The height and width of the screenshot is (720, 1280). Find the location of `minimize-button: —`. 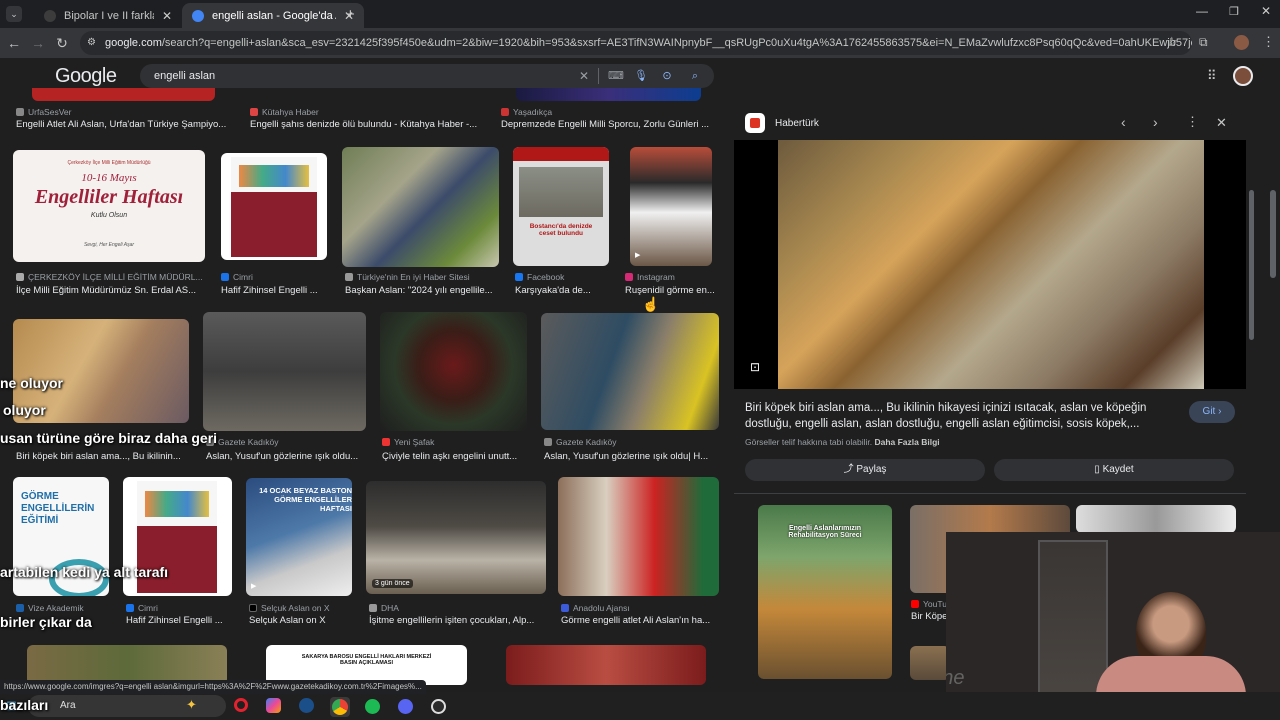

minimize-button: — is located at coordinates (1202, 11).